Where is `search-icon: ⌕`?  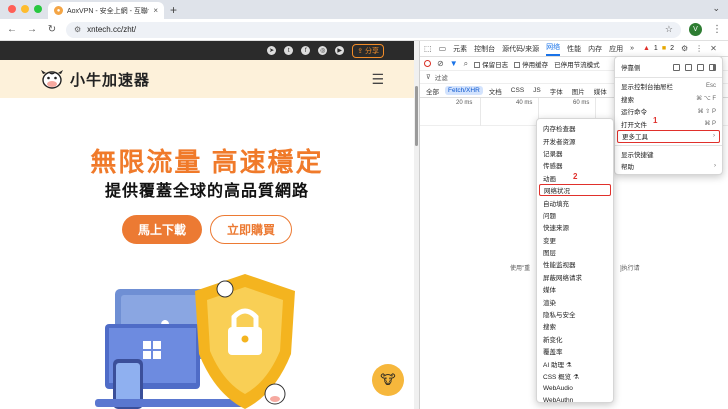
search-icon: ⌕ is located at coordinates (466, 64).